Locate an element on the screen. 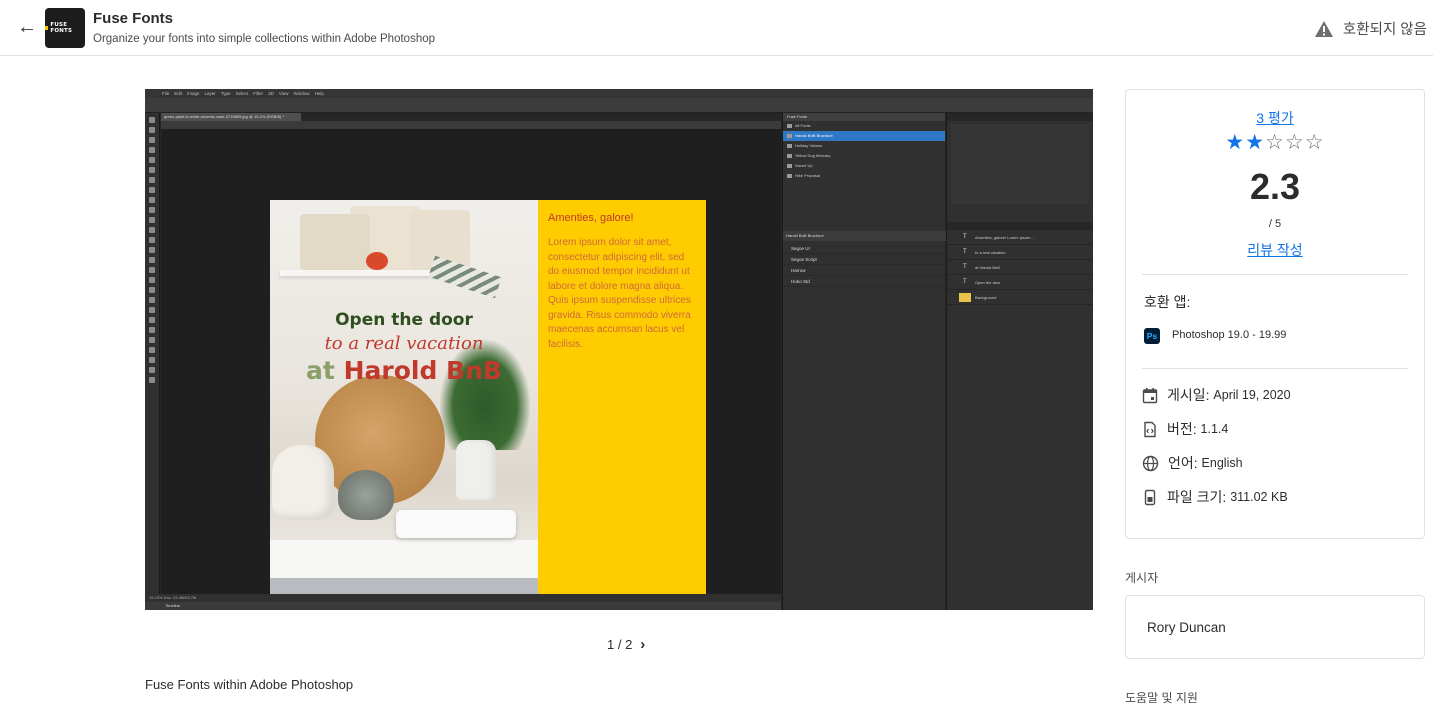  fuse-font-item: Segoe UI is located at coordinates (864, 248).